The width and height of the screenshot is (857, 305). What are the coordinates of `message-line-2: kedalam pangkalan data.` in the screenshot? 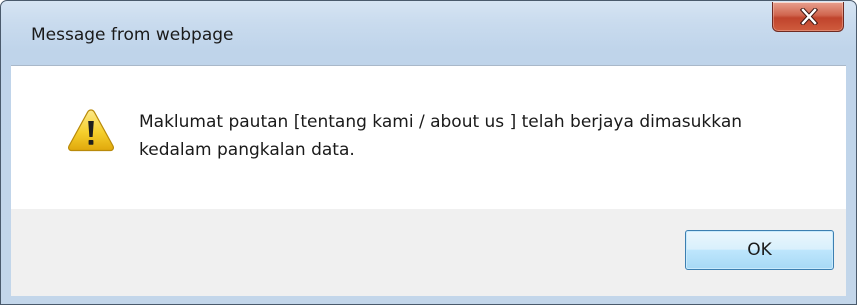 It's located at (247, 150).